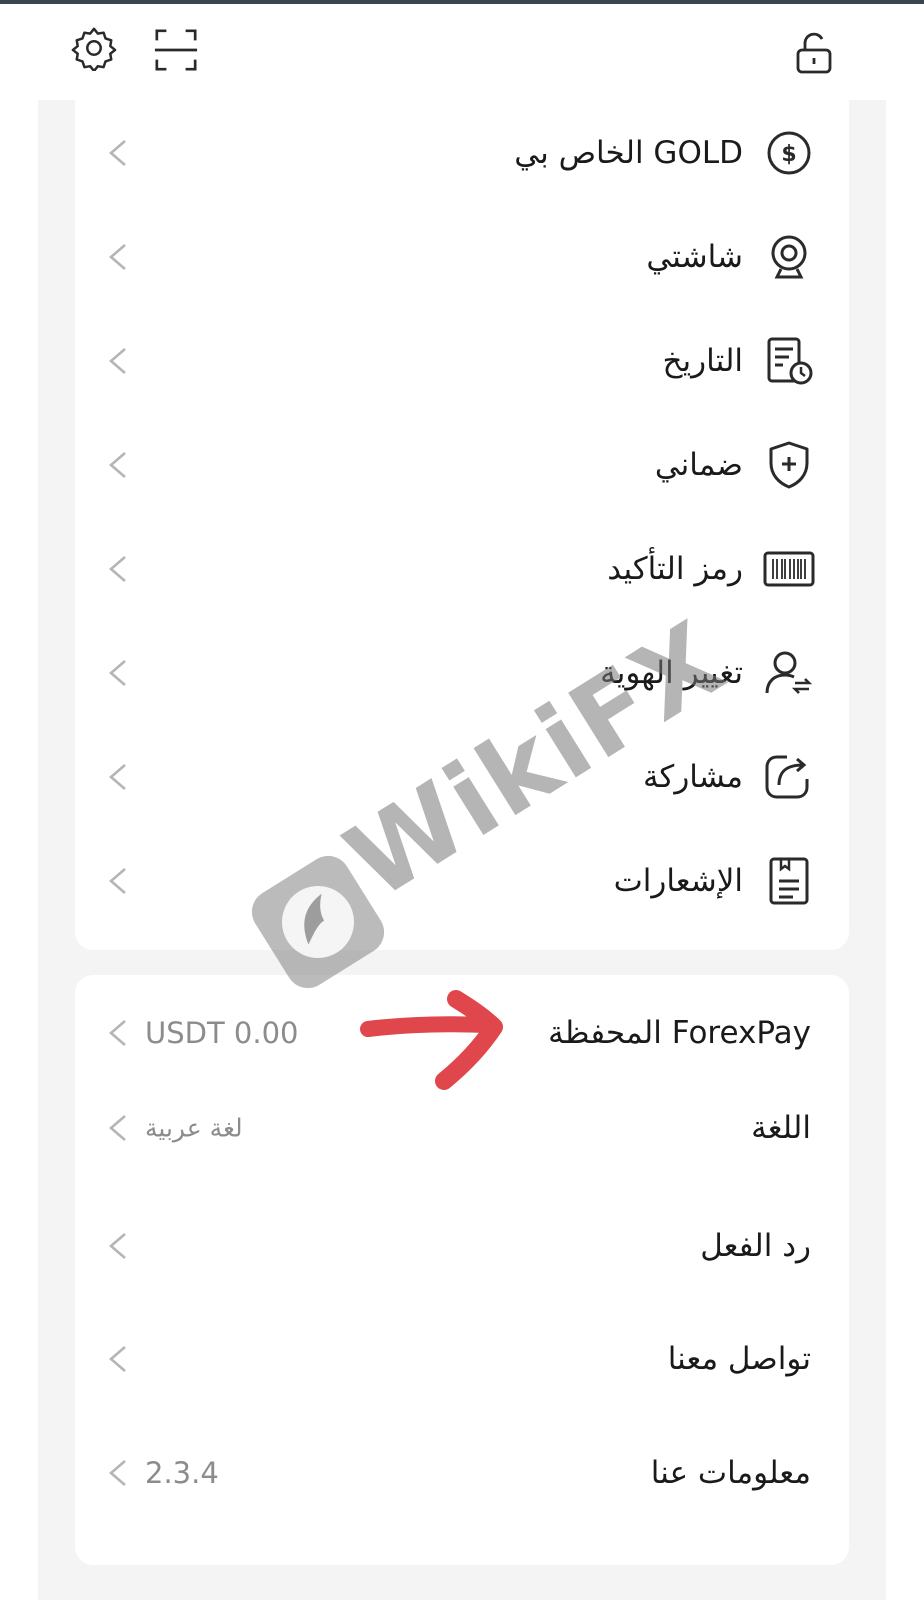 The height and width of the screenshot is (1600, 924). What do you see at coordinates (789, 569) in the screenshot?
I see `barcode-icon` at bounding box center [789, 569].